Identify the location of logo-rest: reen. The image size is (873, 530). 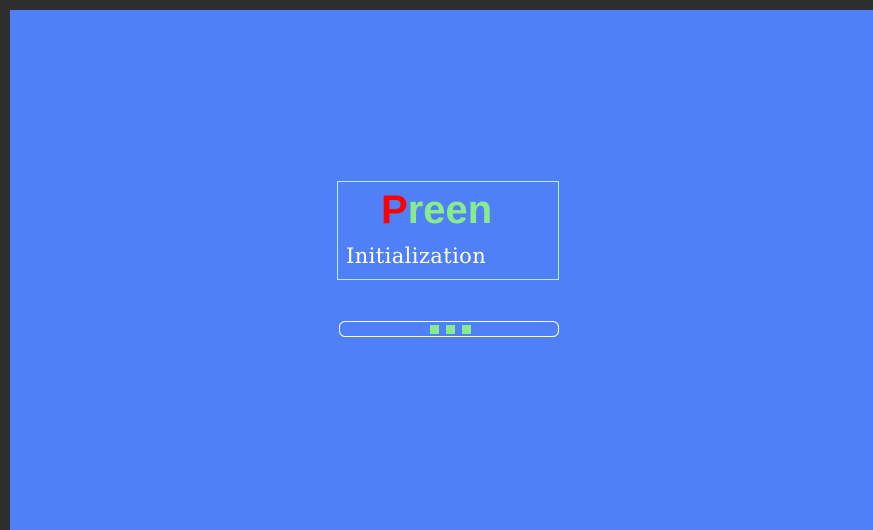
(450, 210).